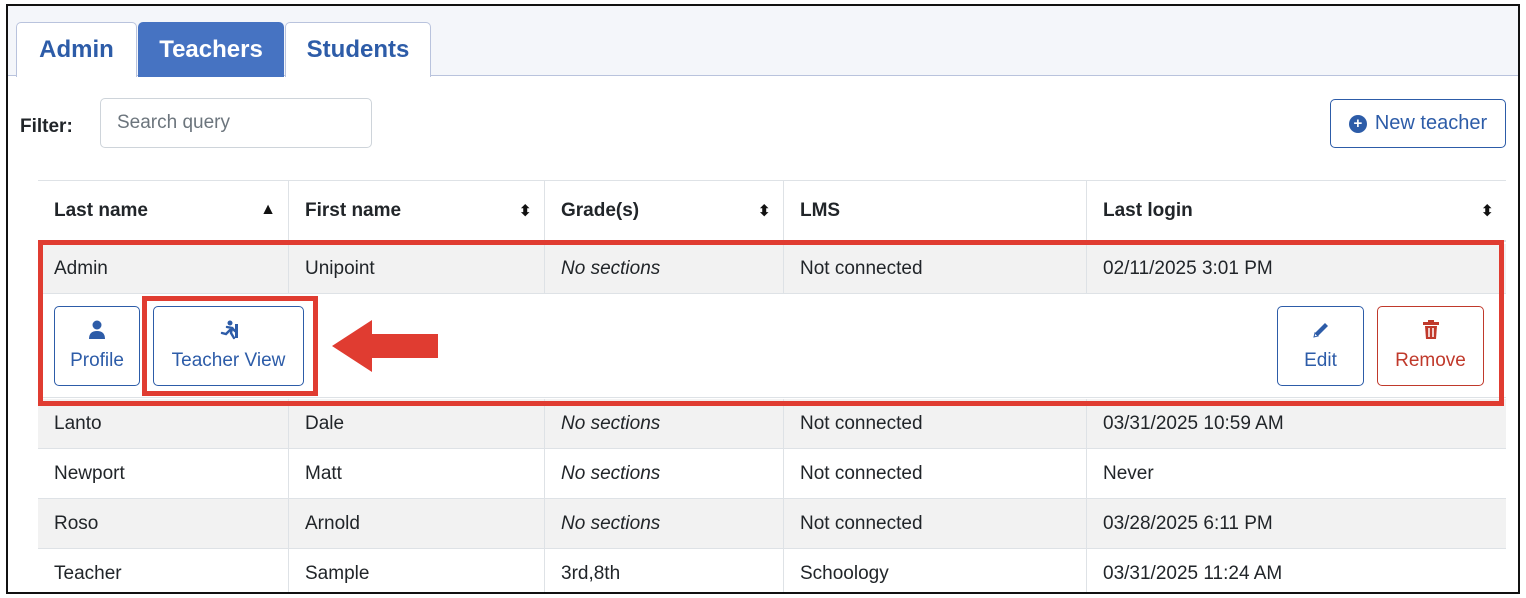  I want to click on profile-button: Profile, so click(97, 346).